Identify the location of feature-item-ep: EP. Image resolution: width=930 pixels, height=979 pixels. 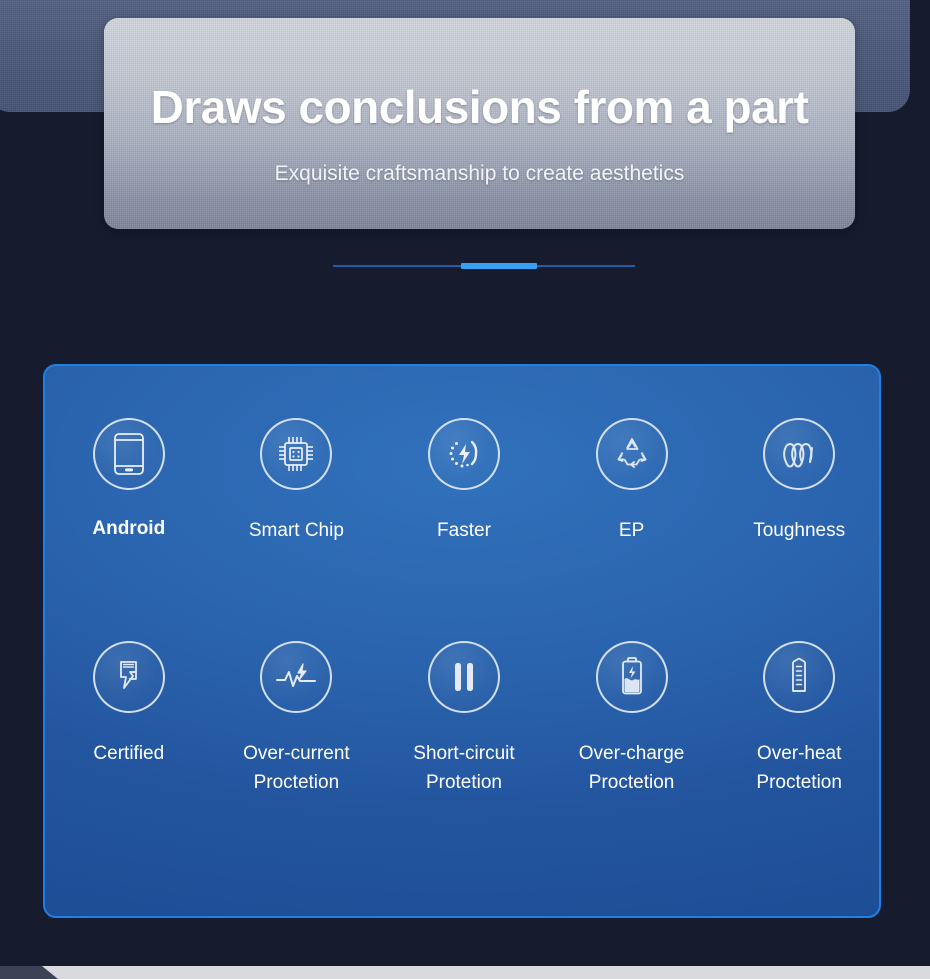
(632, 481).